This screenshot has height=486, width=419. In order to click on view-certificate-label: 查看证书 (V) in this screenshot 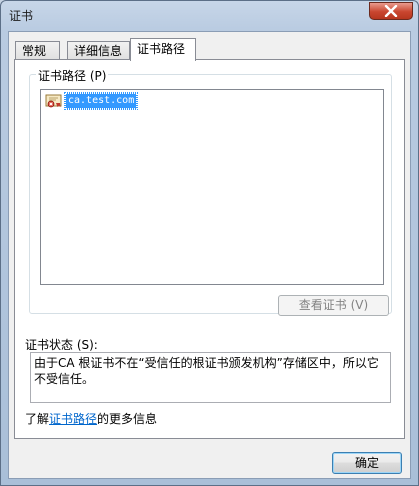, I will do `click(333, 305)`.